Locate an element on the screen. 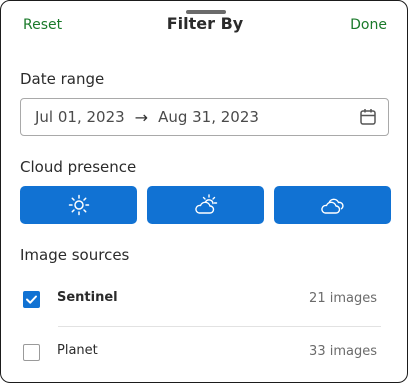 The image size is (408, 383). cloudy-button is located at coordinates (332, 205).